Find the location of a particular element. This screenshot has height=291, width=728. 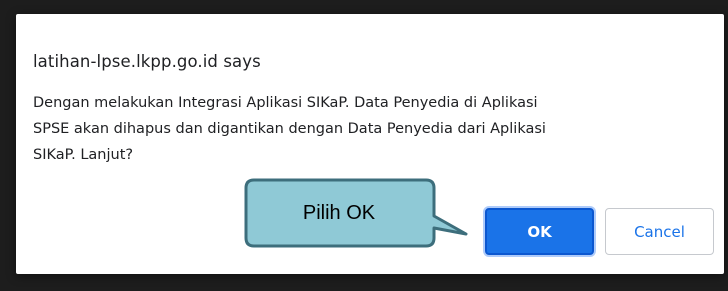

cancel-button: Cancel is located at coordinates (659, 231).